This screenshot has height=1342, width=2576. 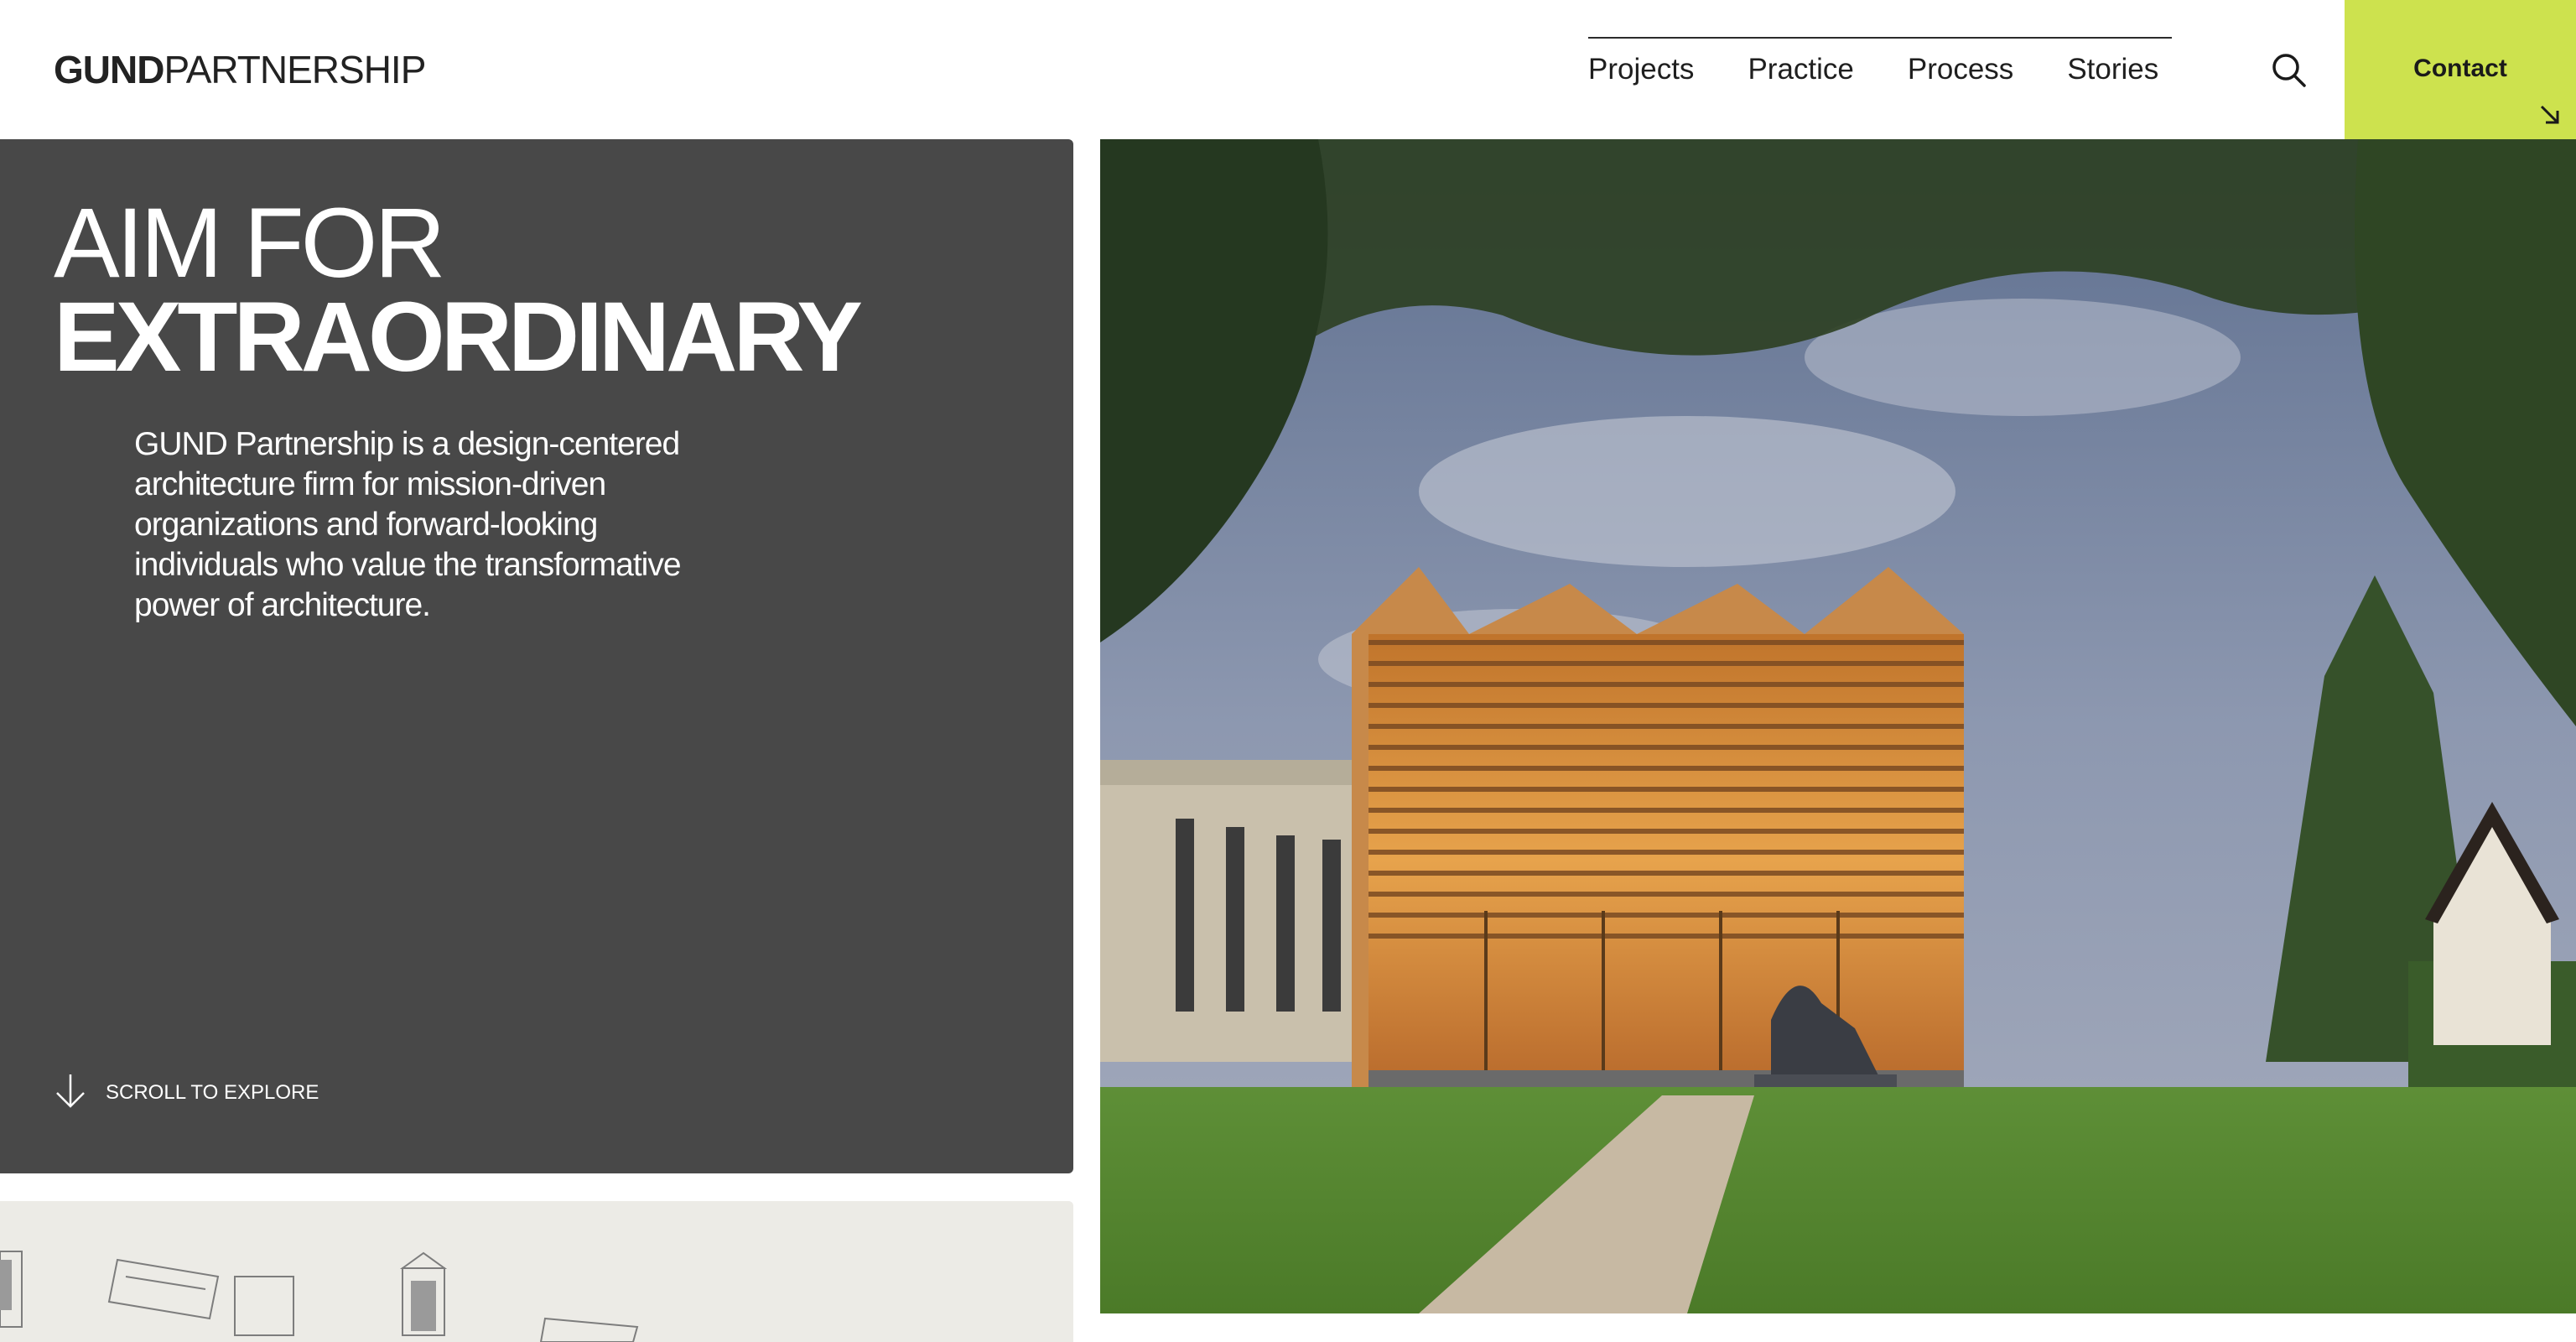 What do you see at coordinates (1800, 70) in the screenshot?
I see `nav-item-practice: Practice` at bounding box center [1800, 70].